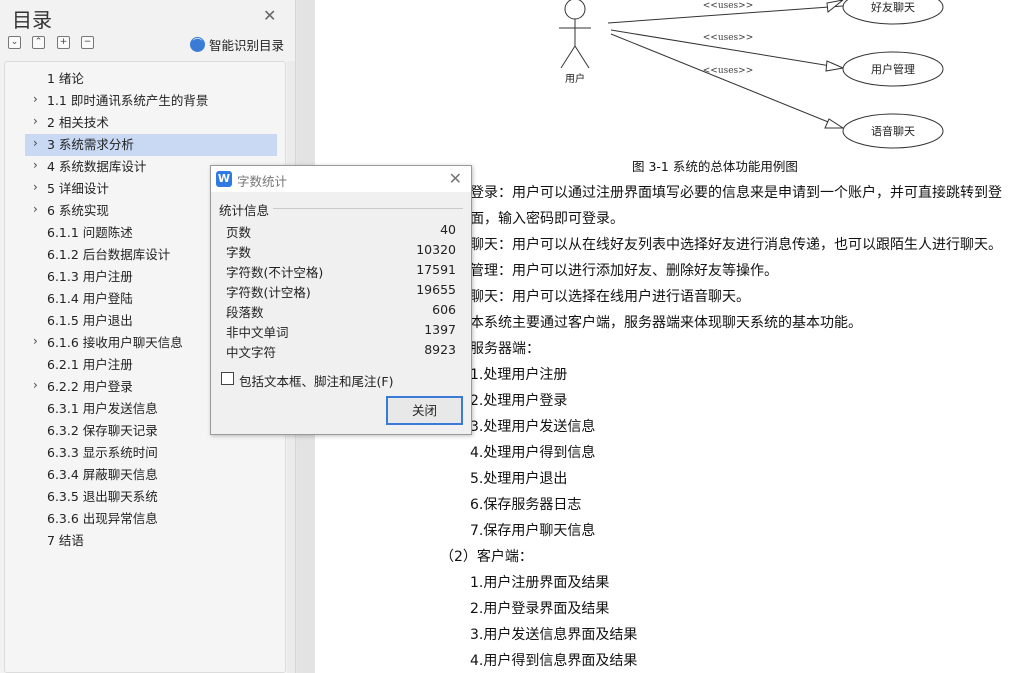 Image resolution: width=1015 pixels, height=673 pixels. Describe the element at coordinates (526, 505) in the screenshot. I see `list-item: 6.保存服务器日志` at that location.